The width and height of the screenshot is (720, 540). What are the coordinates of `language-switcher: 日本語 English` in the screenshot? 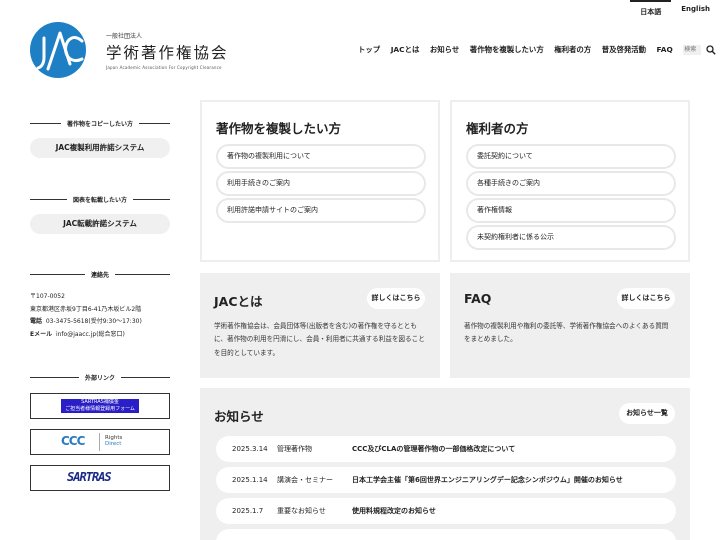 It's located at (675, 9).